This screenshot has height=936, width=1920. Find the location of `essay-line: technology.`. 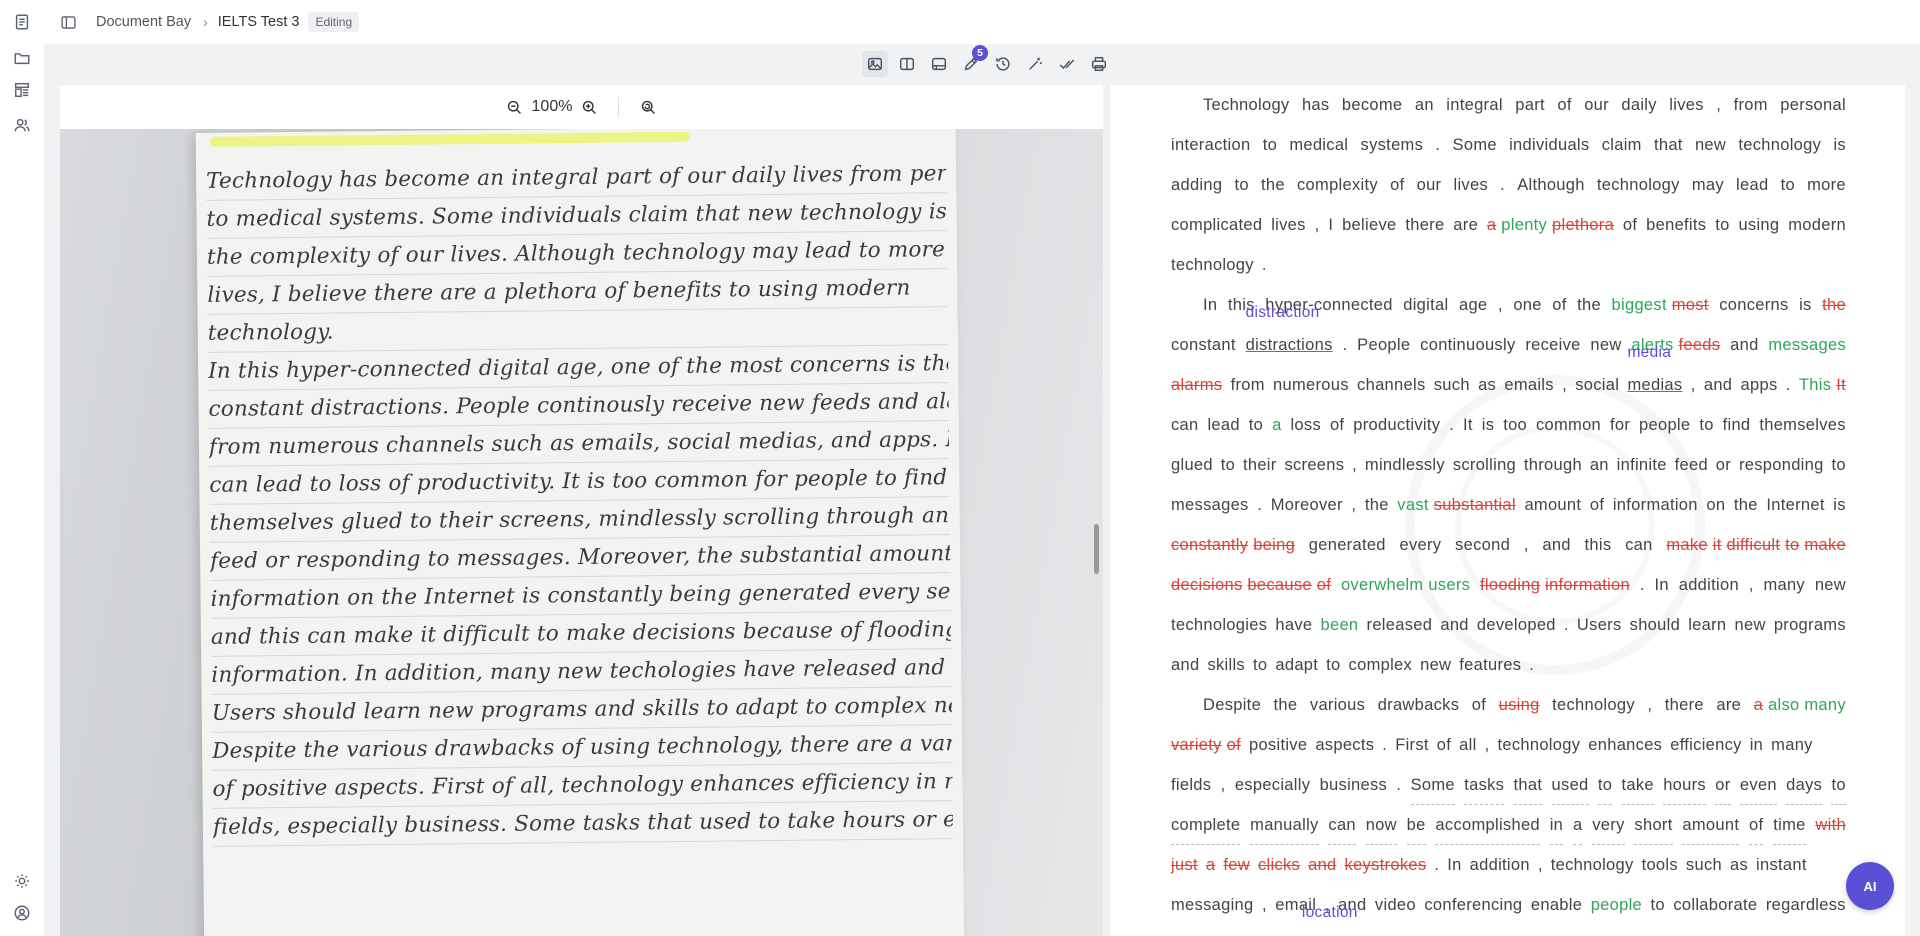

essay-line: technology. is located at coordinates (1219, 265).